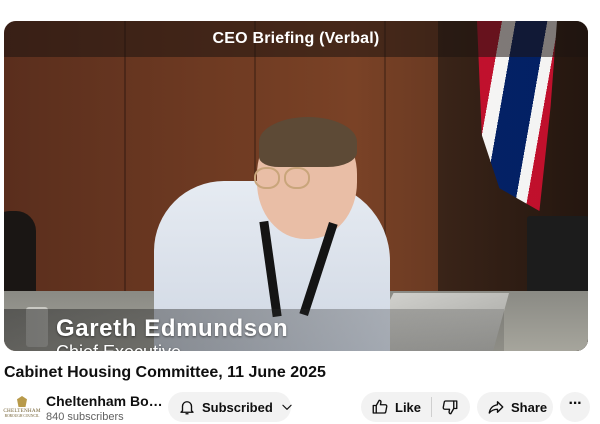 This screenshot has width=600, height=424. What do you see at coordinates (118, 346) in the screenshot?
I see `speaker-role: Chief Executive` at bounding box center [118, 346].